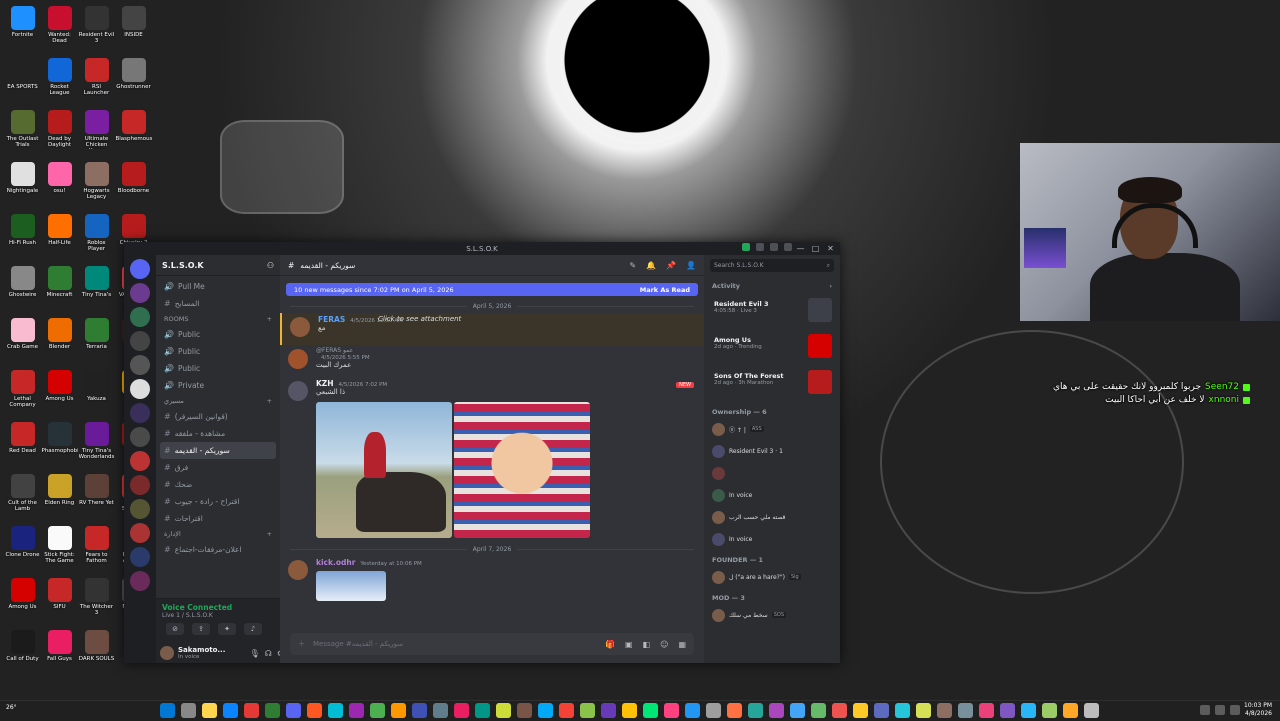  What do you see at coordinates (218, 605) in the screenshot?
I see `voice-status: Voice Connected` at bounding box center [218, 605].